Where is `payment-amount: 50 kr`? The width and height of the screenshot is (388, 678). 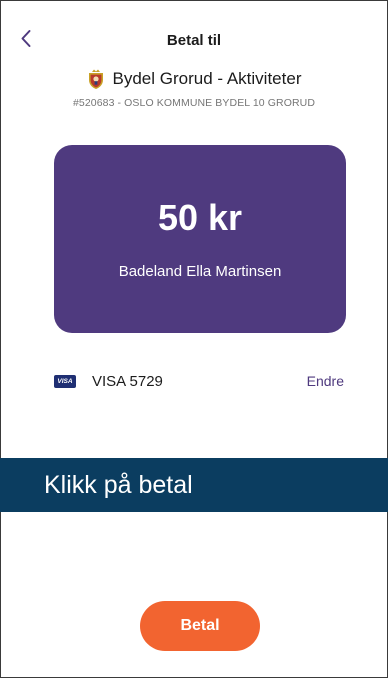
payment-amount: 50 kr is located at coordinates (200, 217).